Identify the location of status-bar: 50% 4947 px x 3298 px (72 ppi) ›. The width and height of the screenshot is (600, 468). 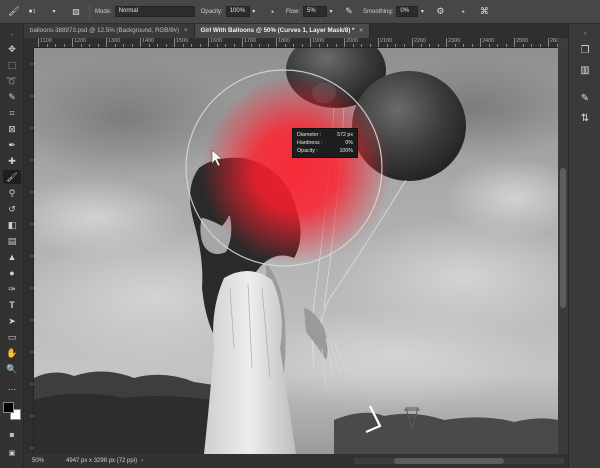
(296, 461).